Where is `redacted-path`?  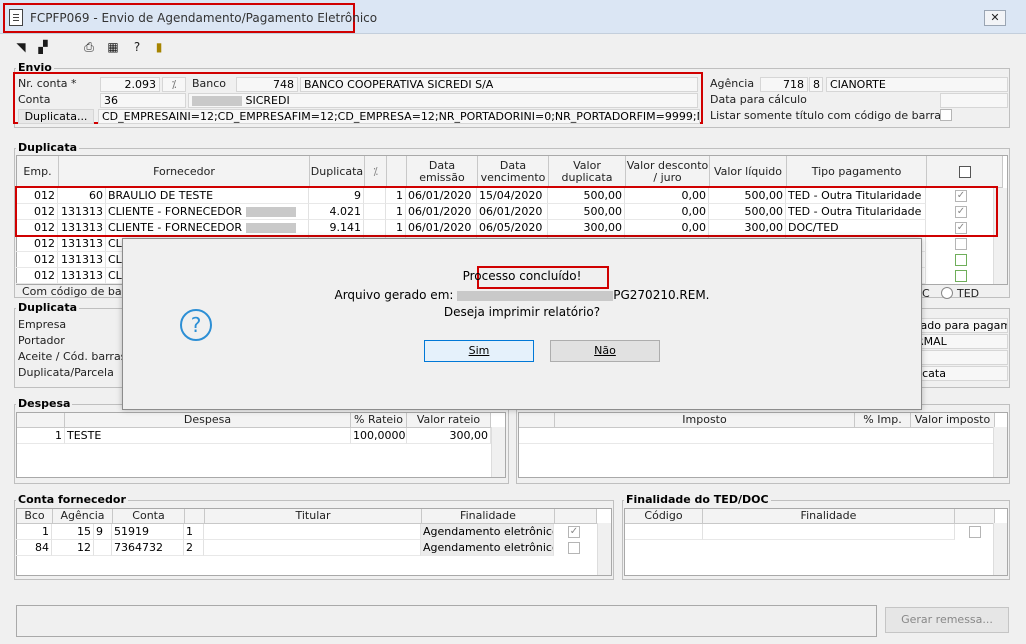
redacted-path is located at coordinates (535, 295).